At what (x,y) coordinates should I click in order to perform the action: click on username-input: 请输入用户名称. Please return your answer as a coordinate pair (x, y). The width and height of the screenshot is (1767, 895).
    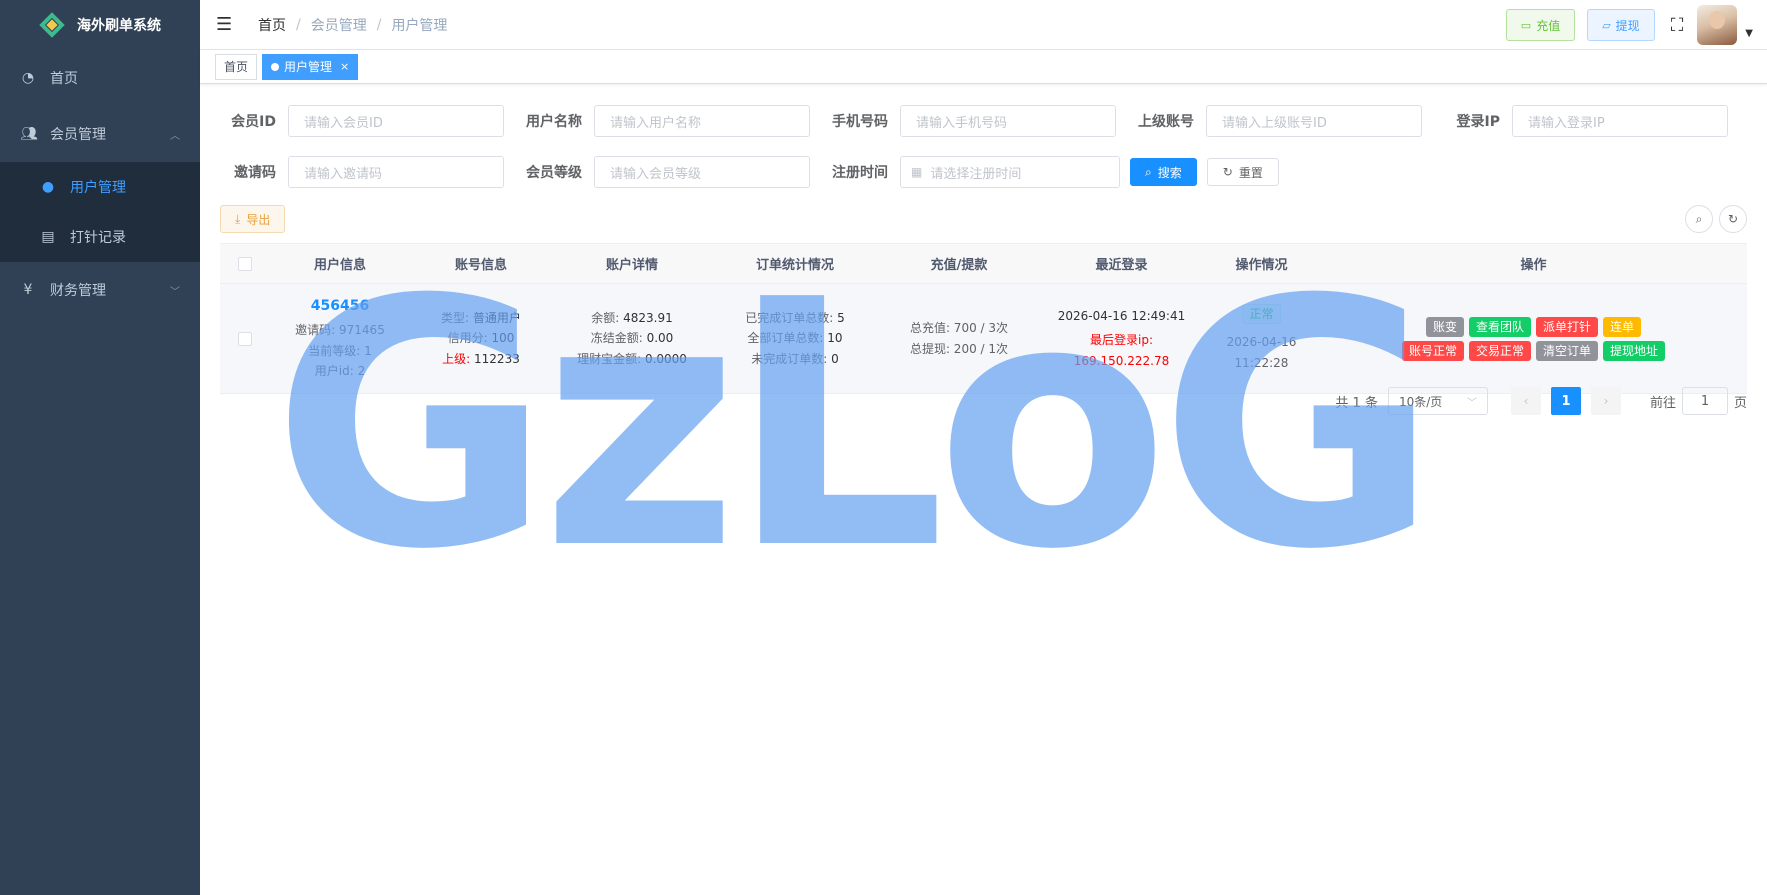
    Looking at the image, I should click on (702, 121).